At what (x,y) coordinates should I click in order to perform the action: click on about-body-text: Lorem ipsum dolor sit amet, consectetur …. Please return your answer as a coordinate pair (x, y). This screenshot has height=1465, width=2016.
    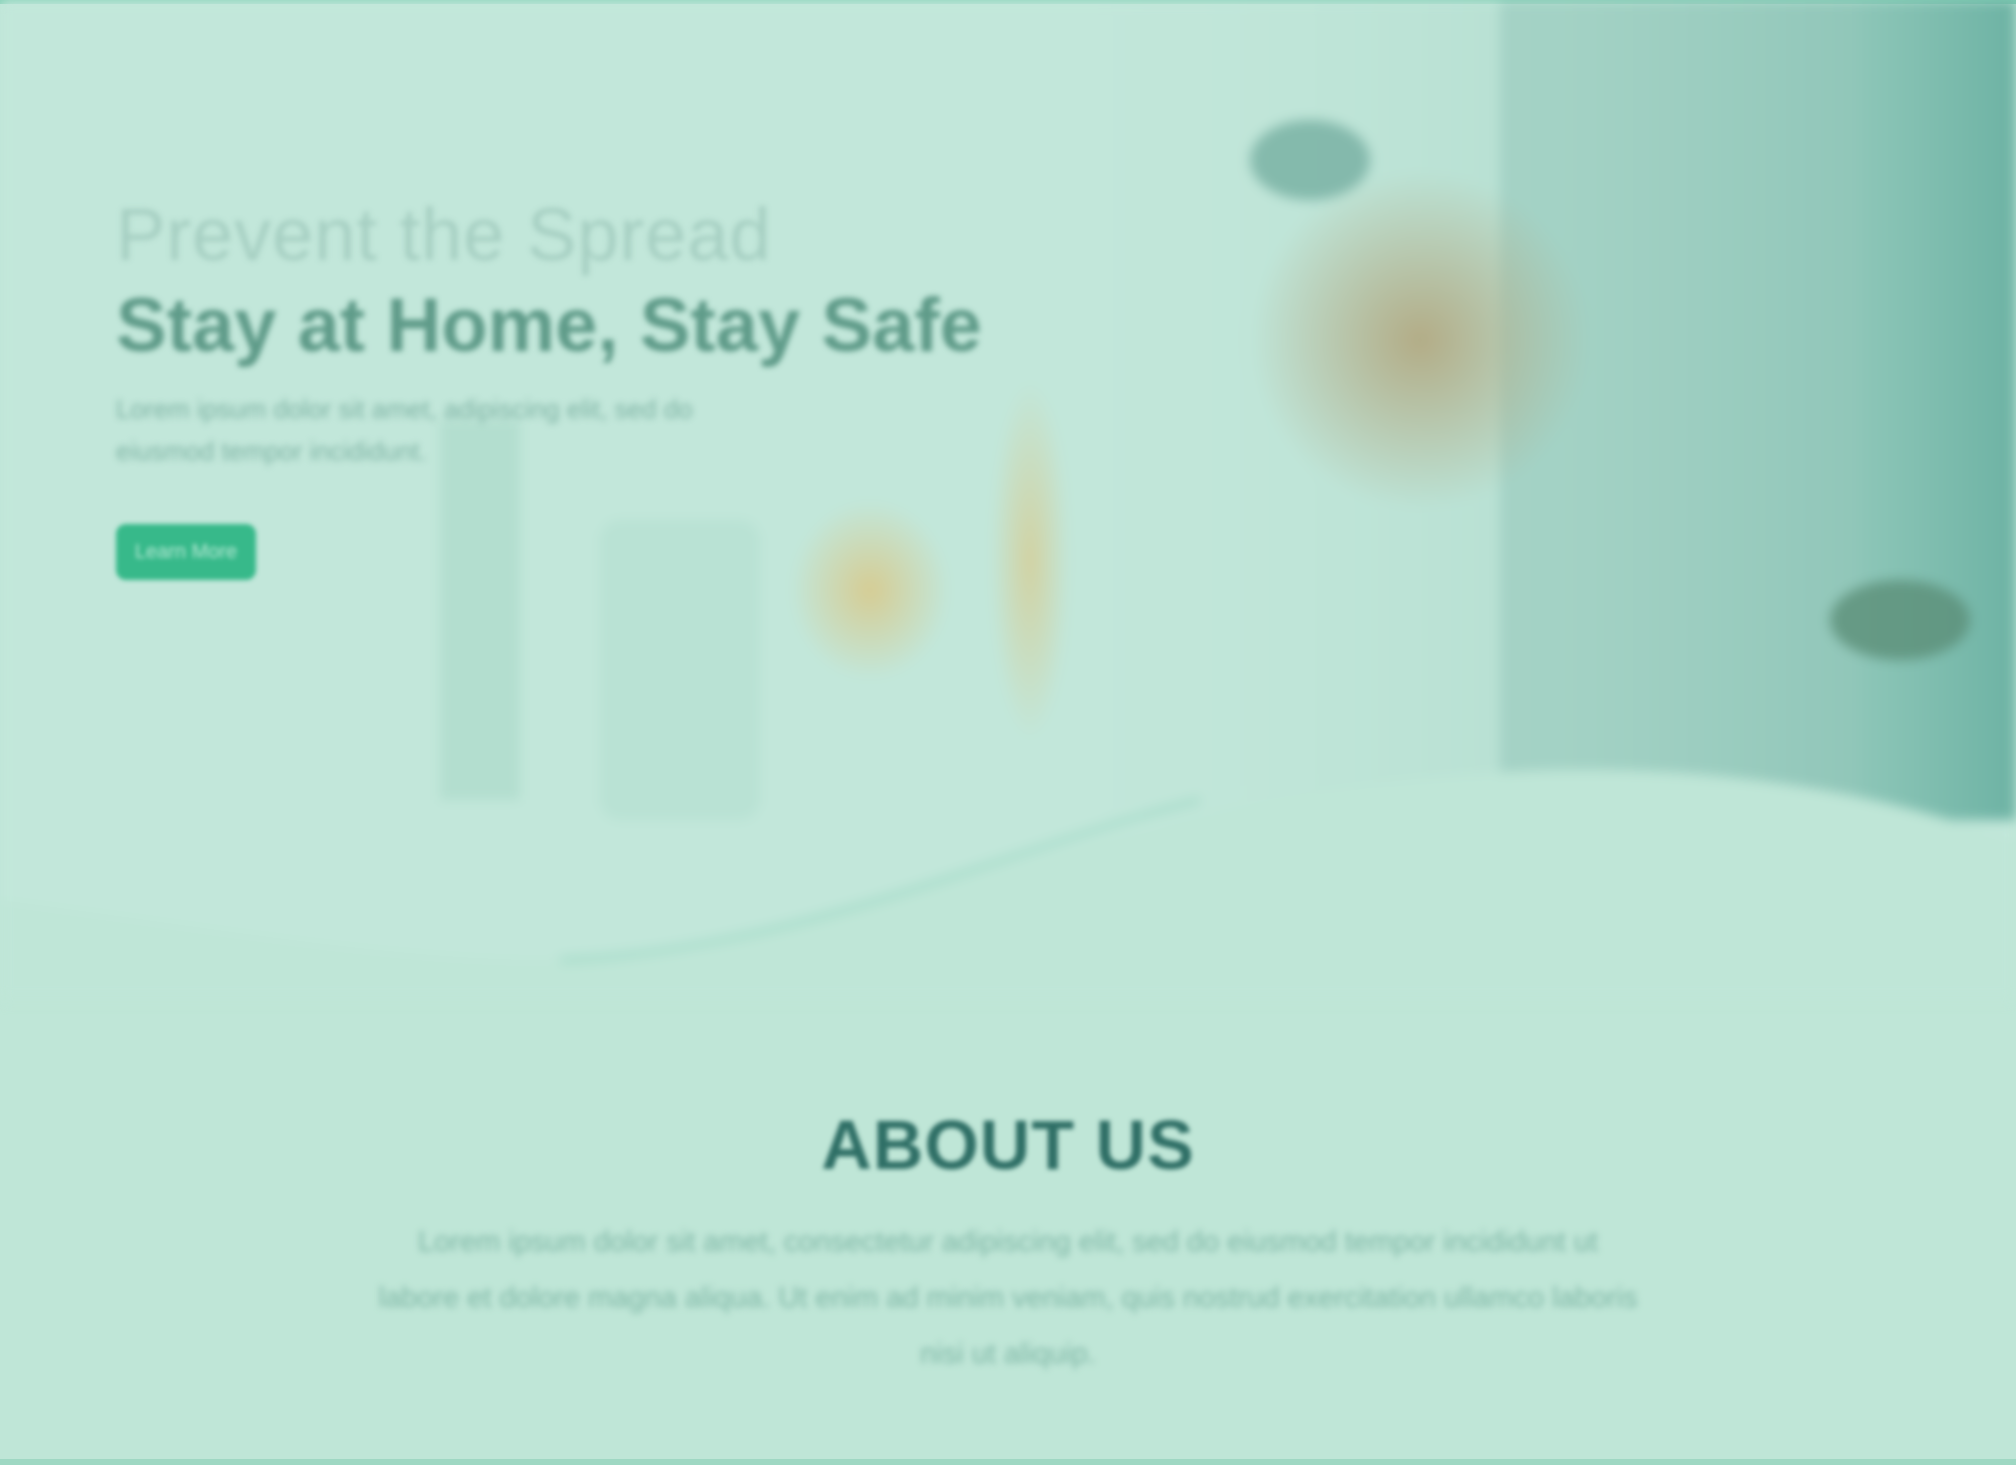
    Looking at the image, I should click on (1008, 1298).